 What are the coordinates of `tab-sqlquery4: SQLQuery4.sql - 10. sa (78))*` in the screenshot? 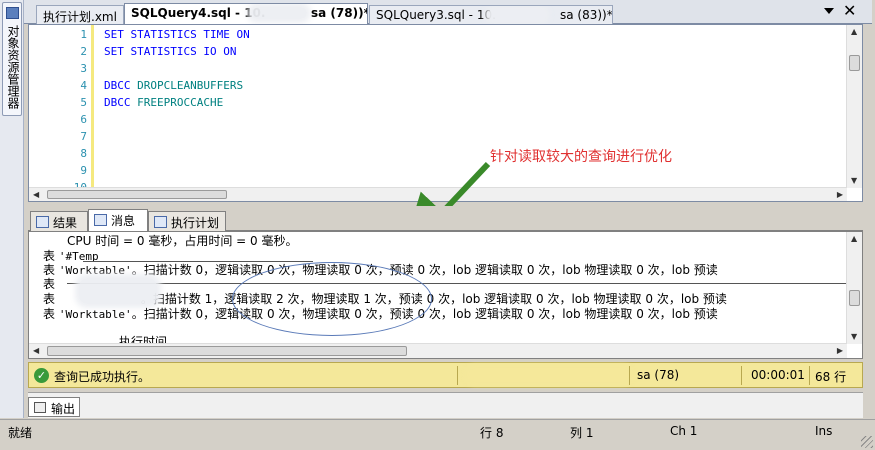 It's located at (246, 14).